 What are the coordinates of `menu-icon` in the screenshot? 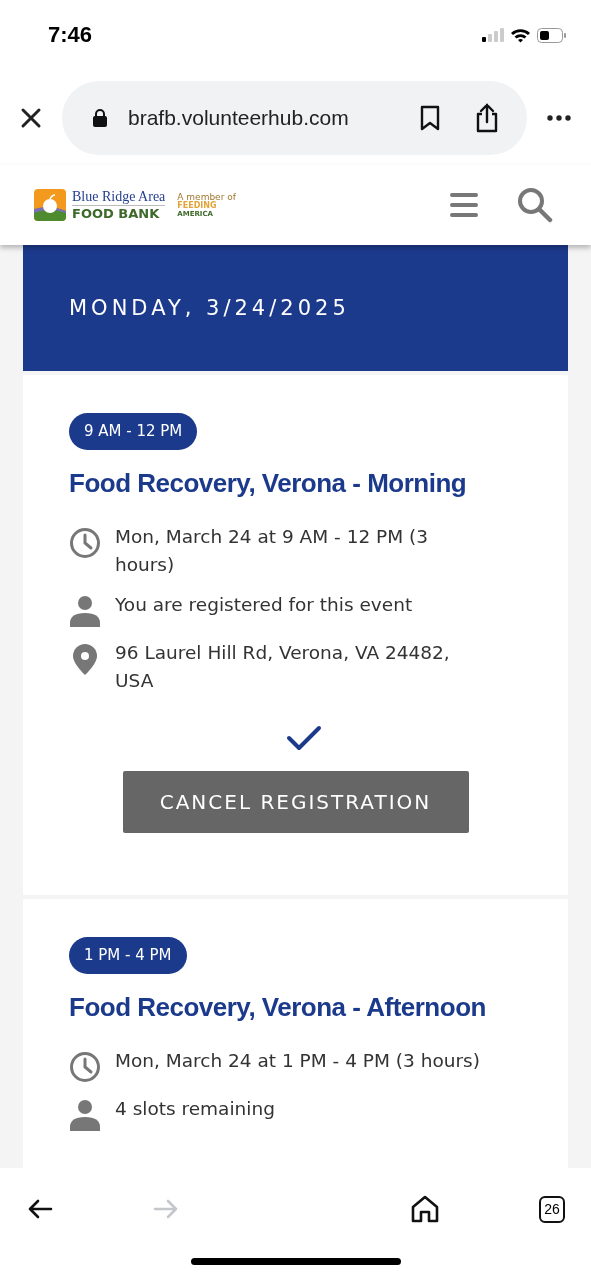 It's located at (464, 205).